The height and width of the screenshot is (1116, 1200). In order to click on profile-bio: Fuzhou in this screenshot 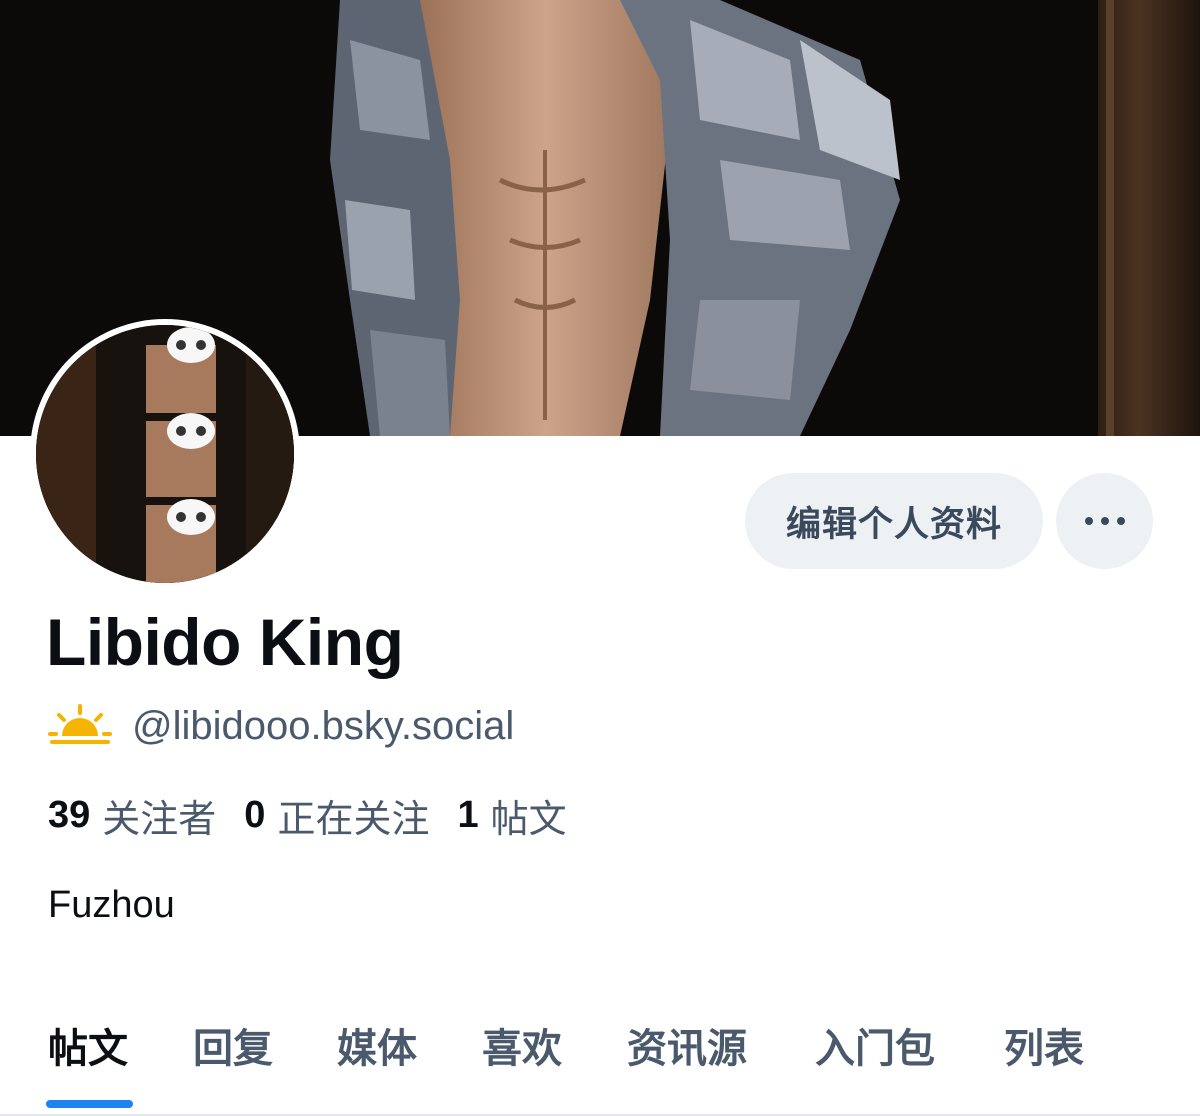, I will do `click(111, 905)`.